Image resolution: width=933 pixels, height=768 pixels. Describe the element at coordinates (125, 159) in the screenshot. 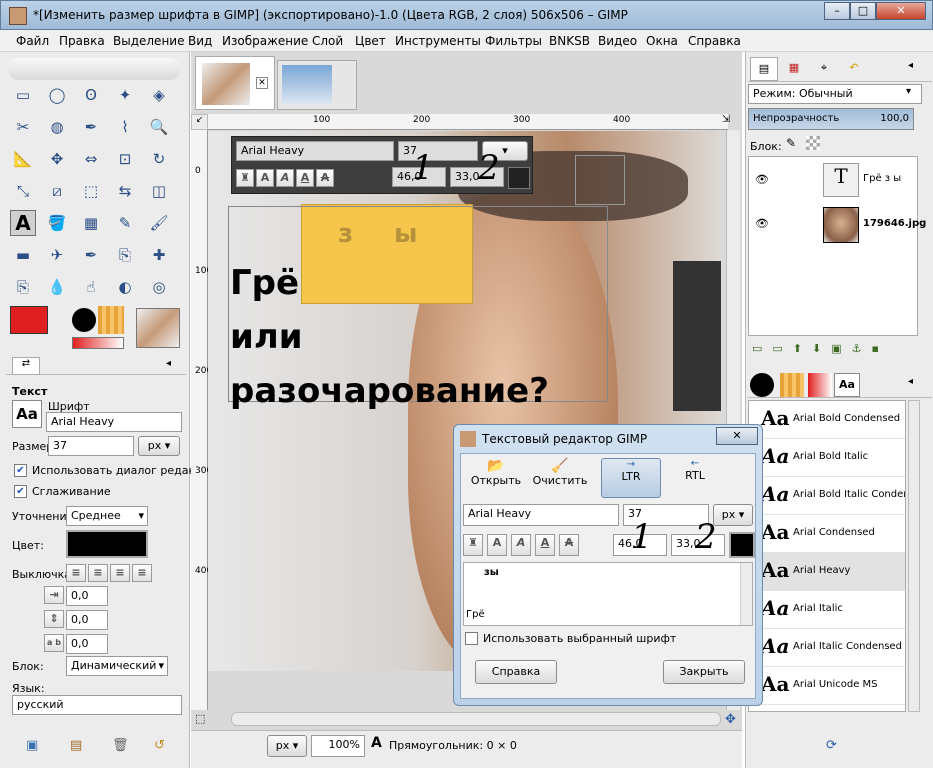

I see `crop-tool-icon: ⊡` at that location.